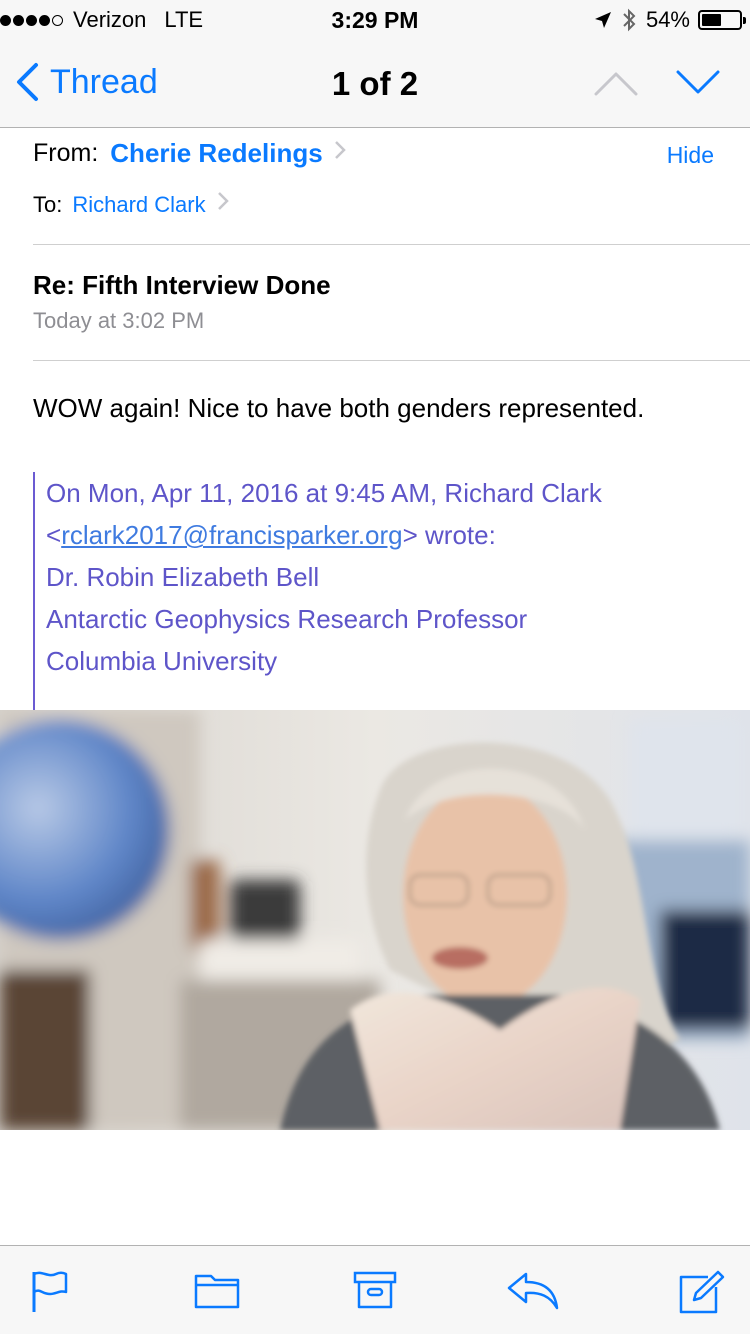 This screenshot has height=1334, width=750. I want to click on recipient-name: Richard Clark, so click(138, 205).